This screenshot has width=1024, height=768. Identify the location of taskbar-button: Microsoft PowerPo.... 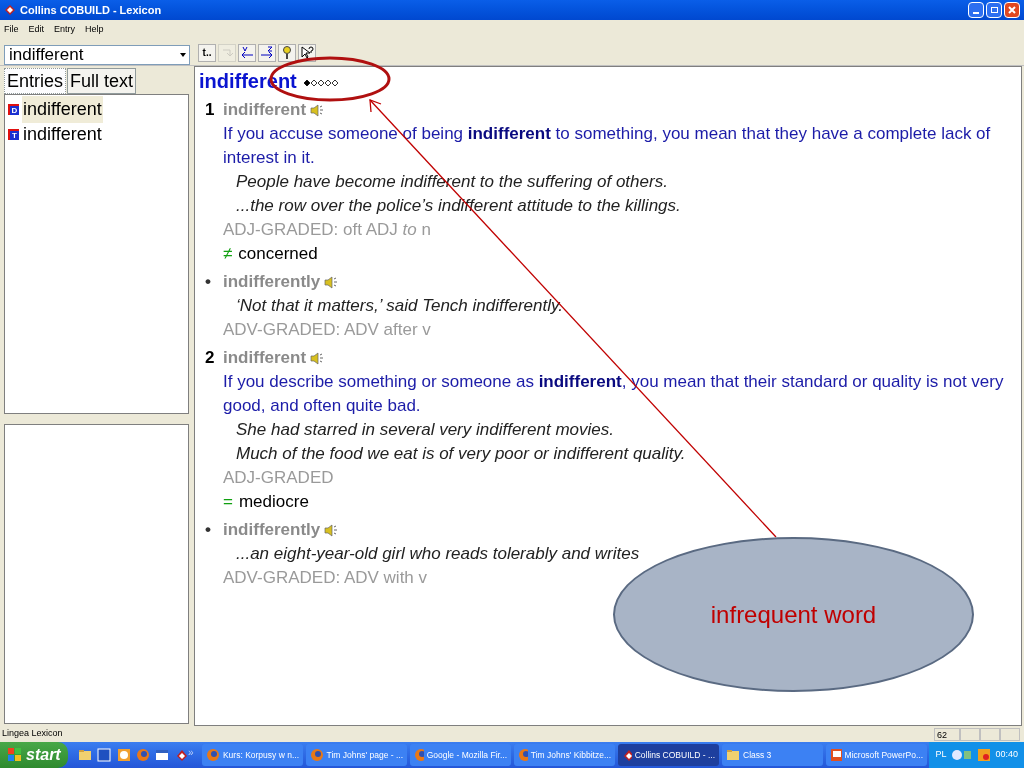
(876, 755).